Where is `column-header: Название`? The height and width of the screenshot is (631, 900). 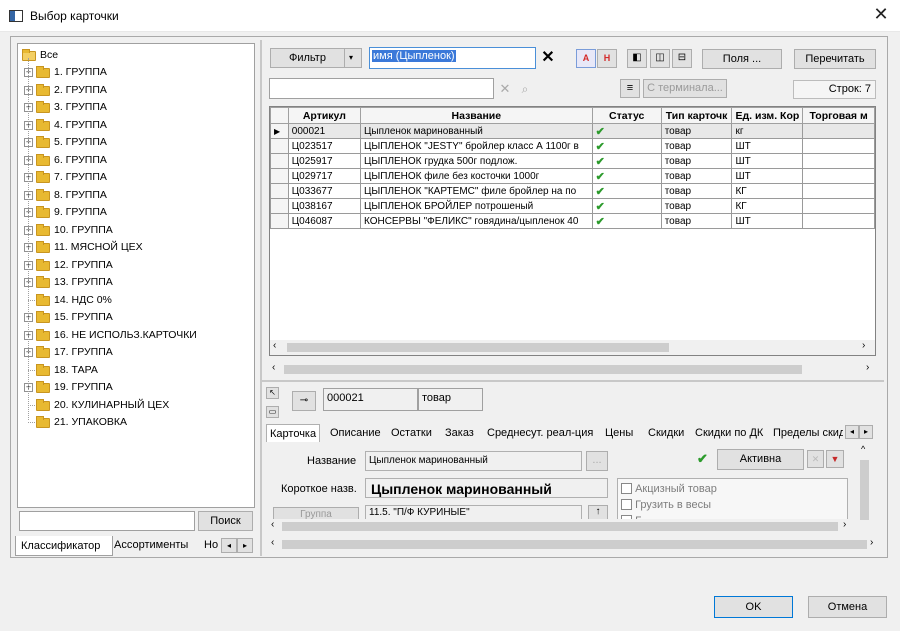 column-header: Название is located at coordinates (476, 115).